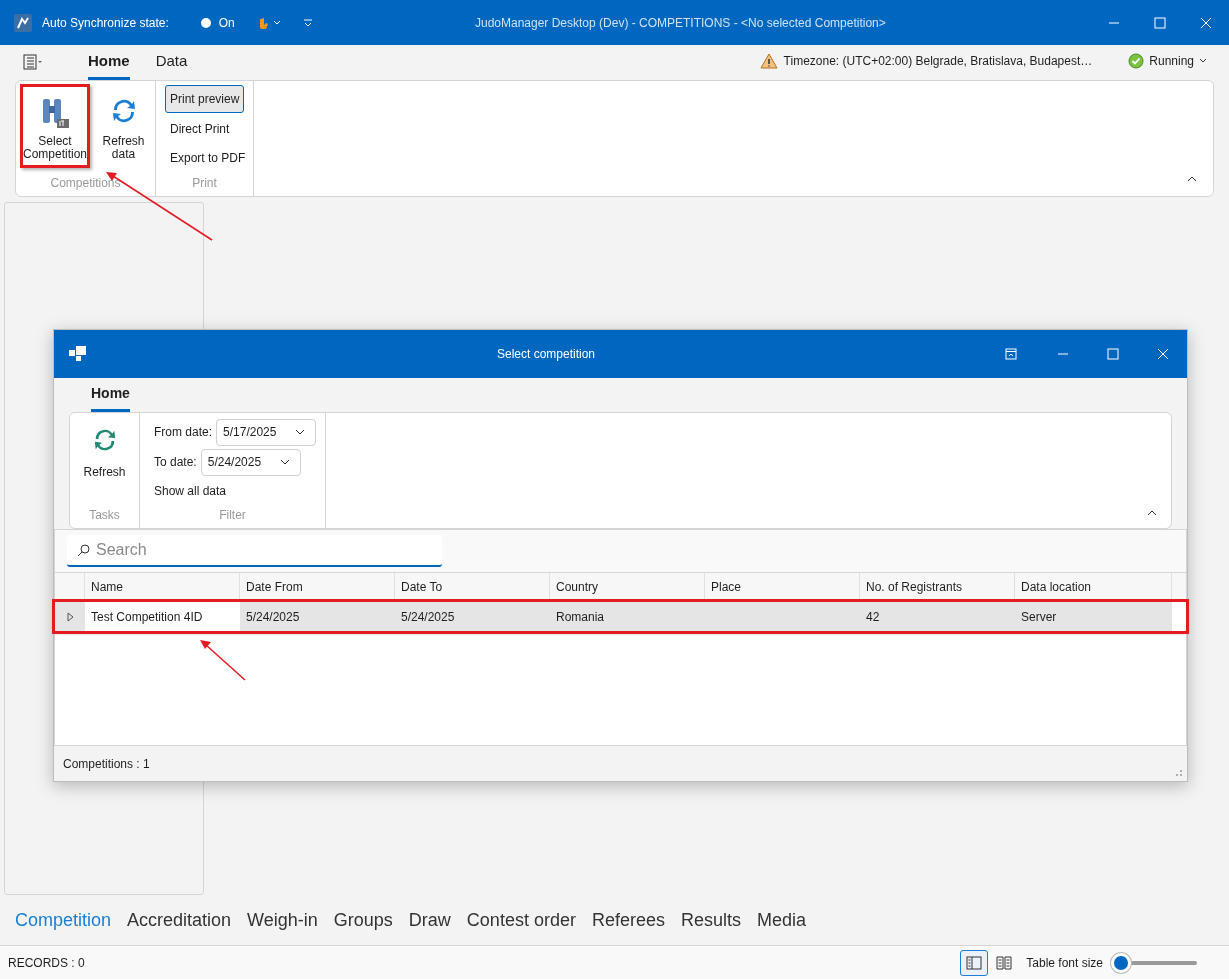 The height and width of the screenshot is (979, 1229). What do you see at coordinates (175, 462) in the screenshot?
I see `date-label: To date:` at bounding box center [175, 462].